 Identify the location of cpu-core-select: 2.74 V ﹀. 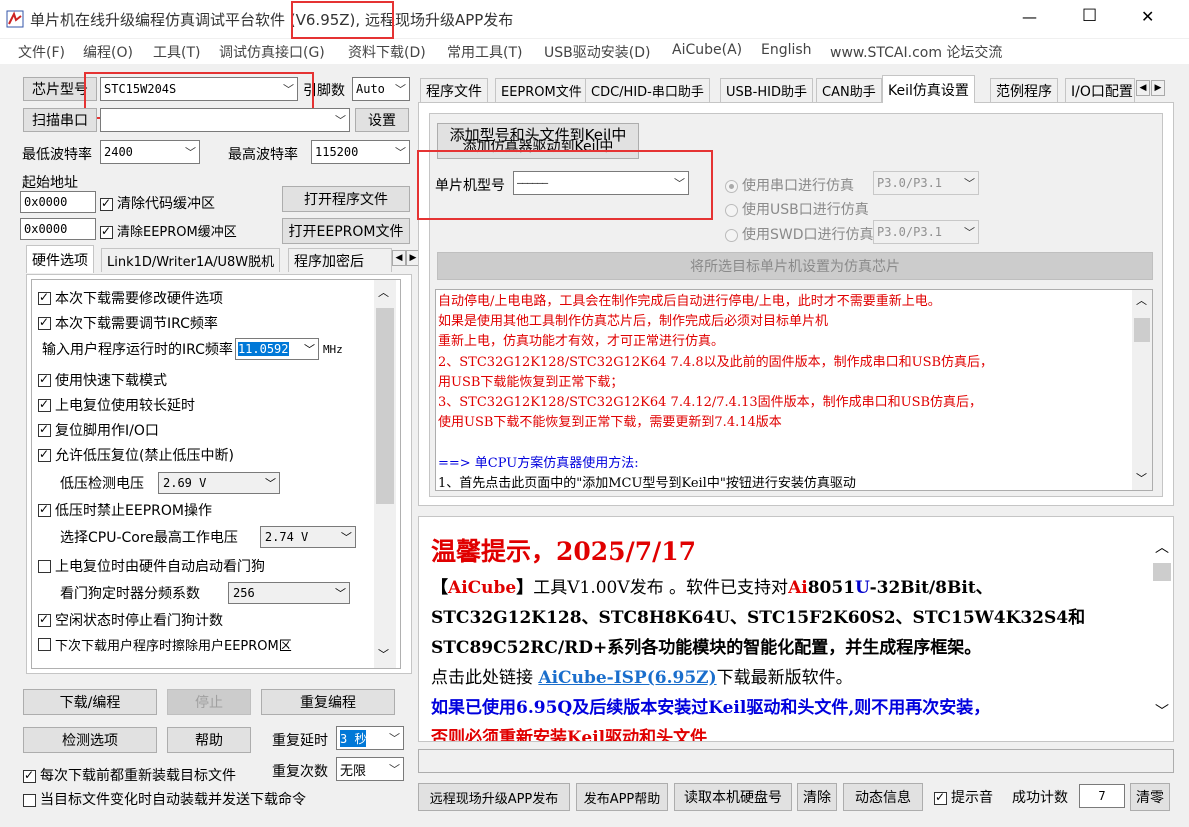
(307, 537).